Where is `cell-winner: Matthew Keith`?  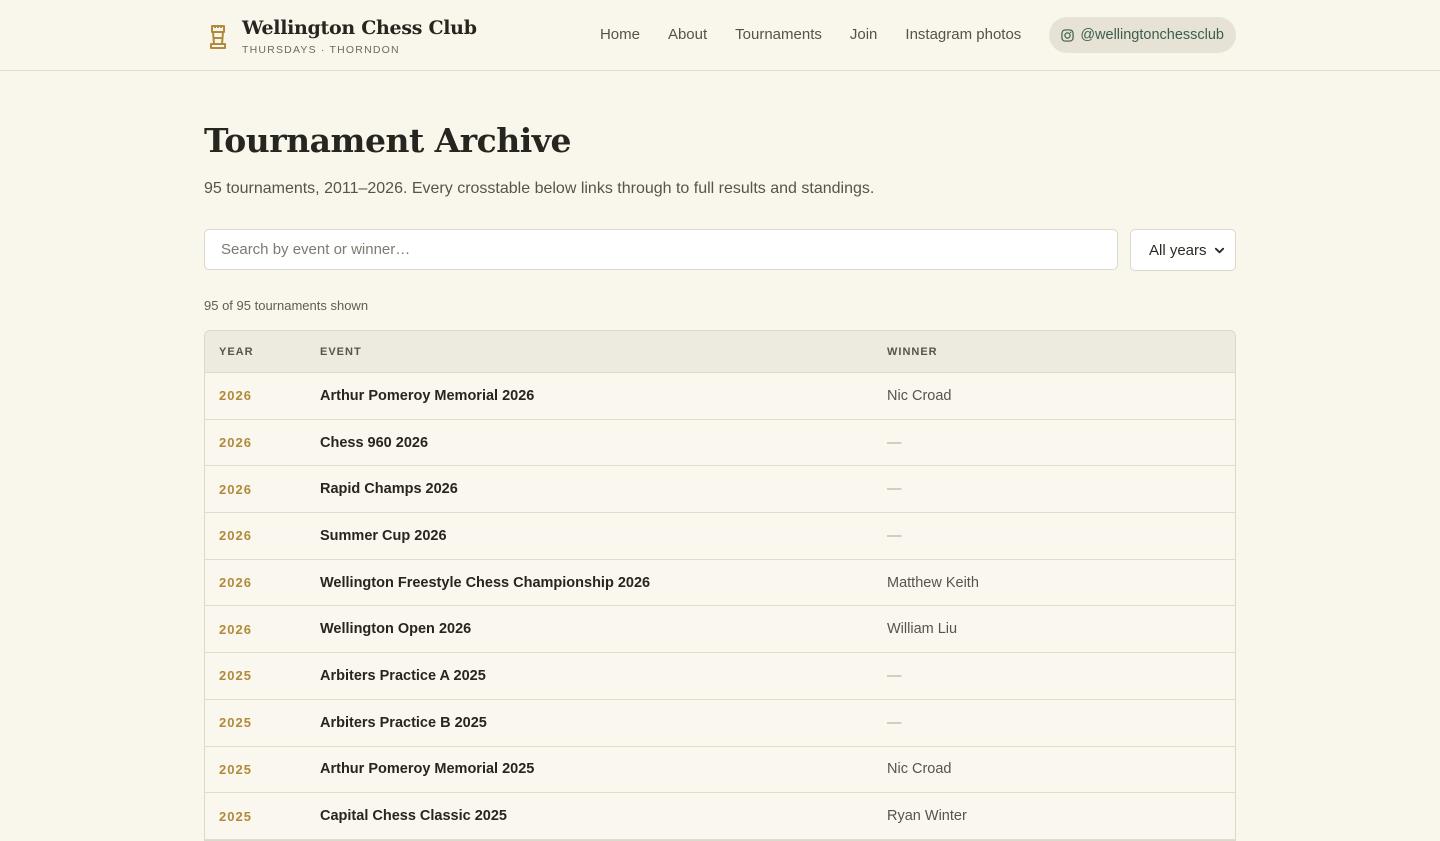 cell-winner: Matthew Keith is located at coordinates (933, 582).